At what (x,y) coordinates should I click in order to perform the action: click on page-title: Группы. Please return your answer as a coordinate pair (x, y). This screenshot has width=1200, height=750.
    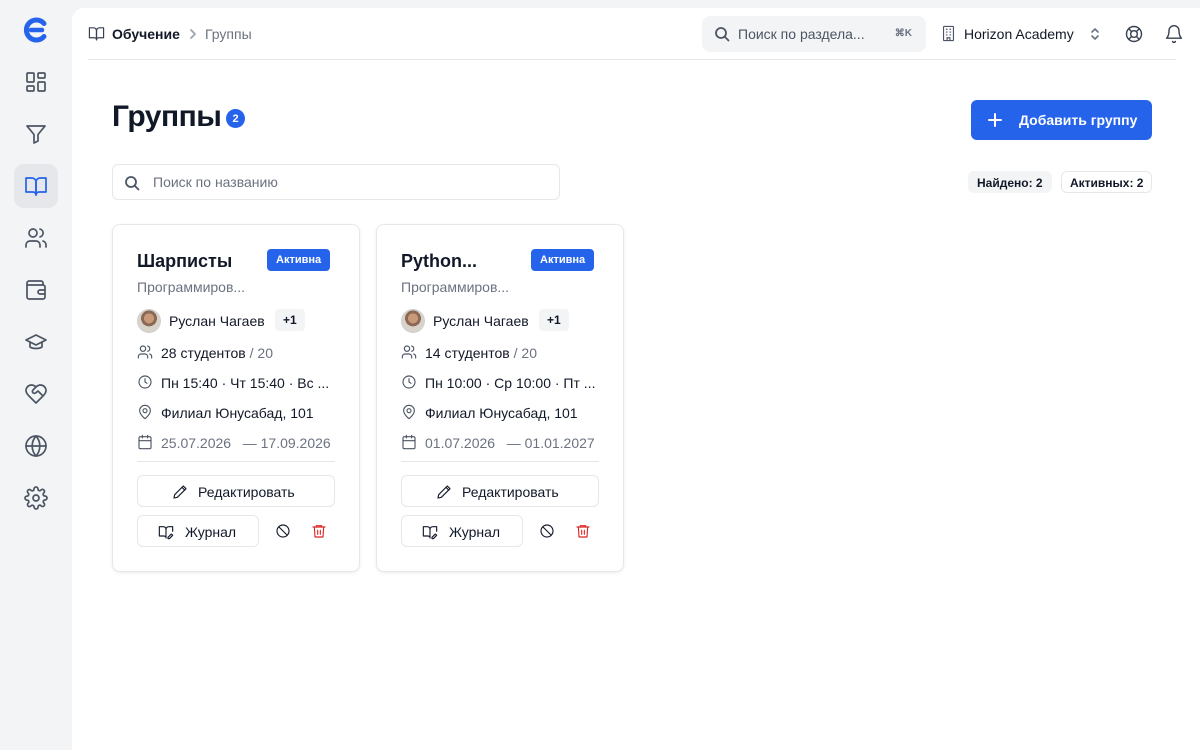
    Looking at the image, I should click on (167, 116).